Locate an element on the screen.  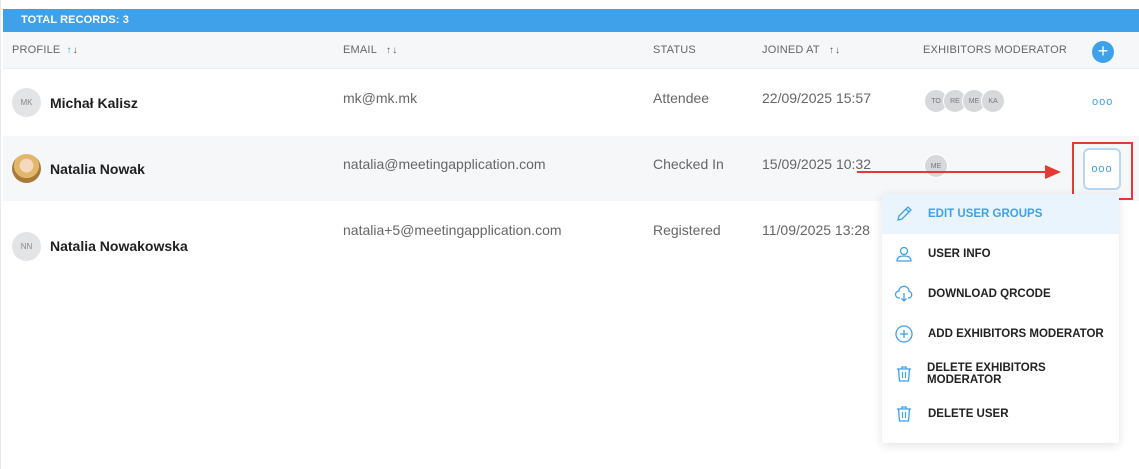
pencil-icon is located at coordinates (904, 214).